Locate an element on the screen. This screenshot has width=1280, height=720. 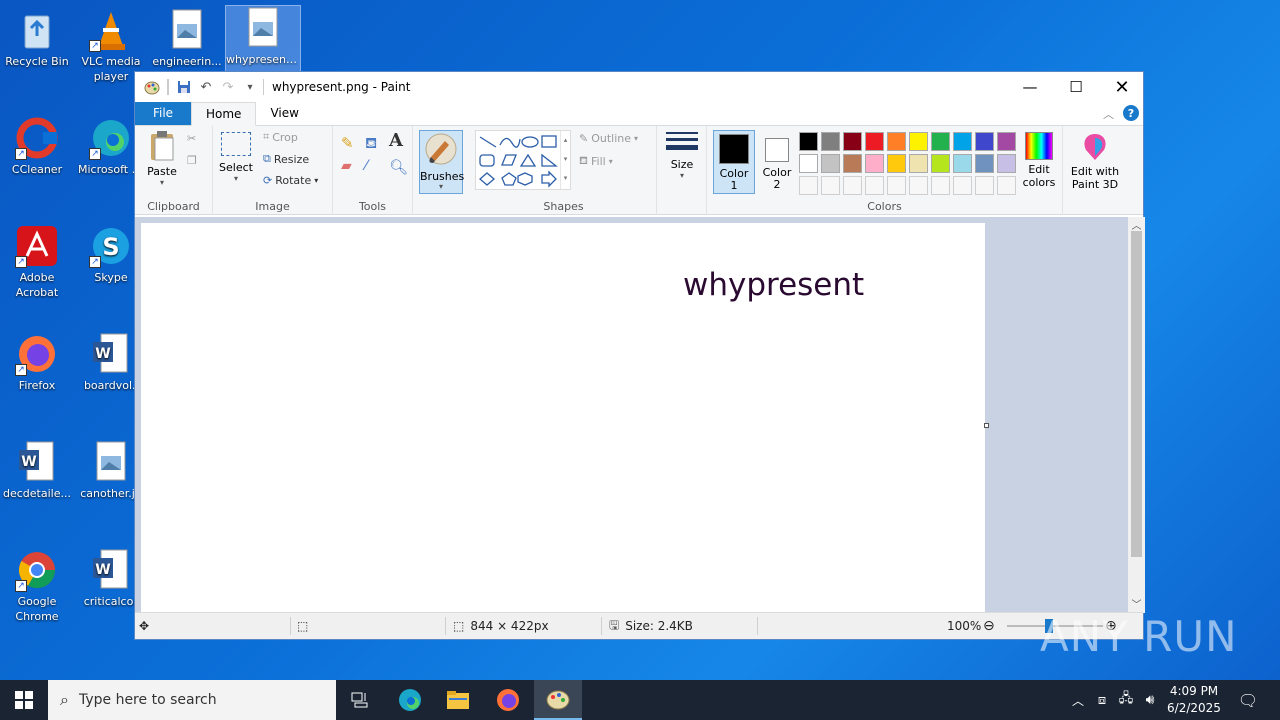
file-size: 🖫 Size: 2.4KB is located at coordinates (651, 626).